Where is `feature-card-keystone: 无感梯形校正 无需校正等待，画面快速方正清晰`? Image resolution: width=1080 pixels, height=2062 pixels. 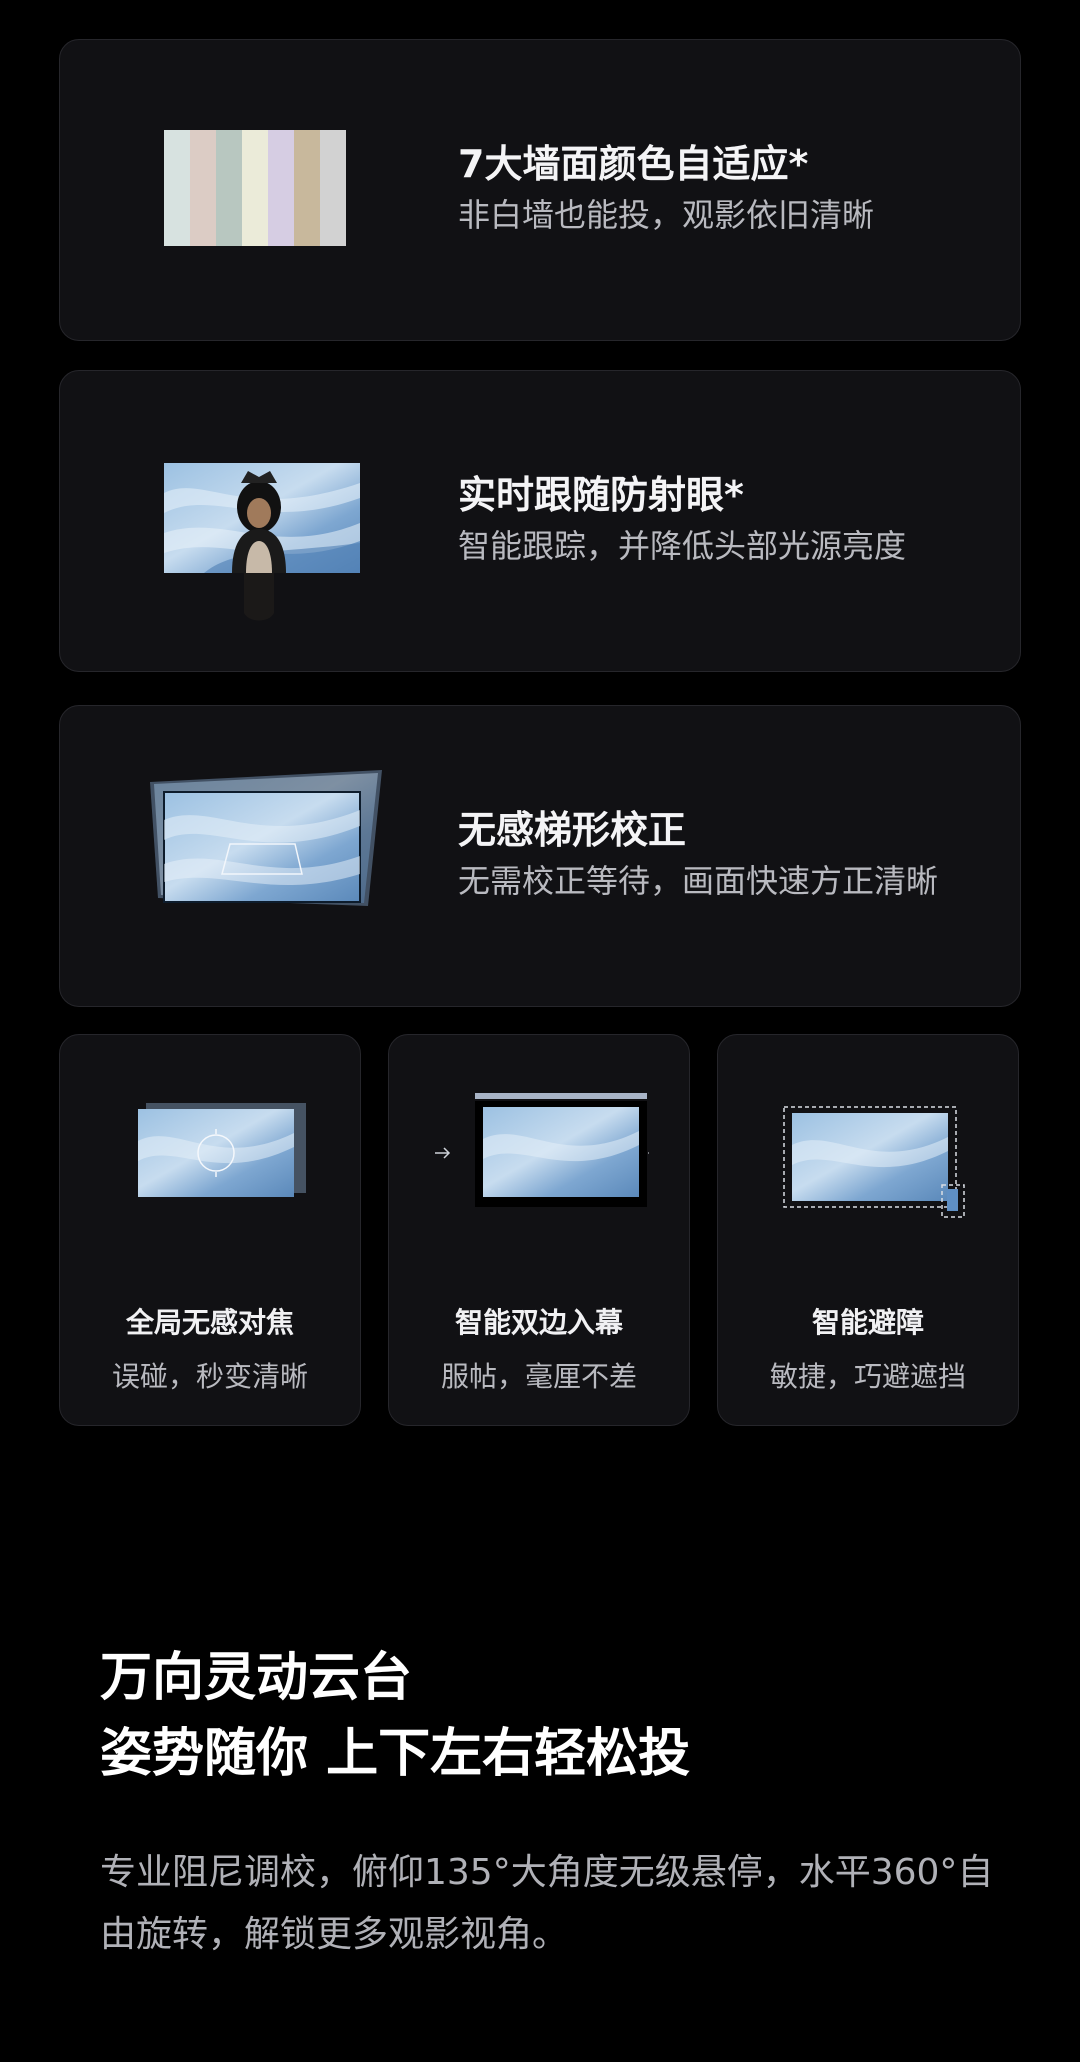 feature-card-keystone: 无感梯形校正 无需校正等待，画面快速方正清晰 is located at coordinates (540, 856).